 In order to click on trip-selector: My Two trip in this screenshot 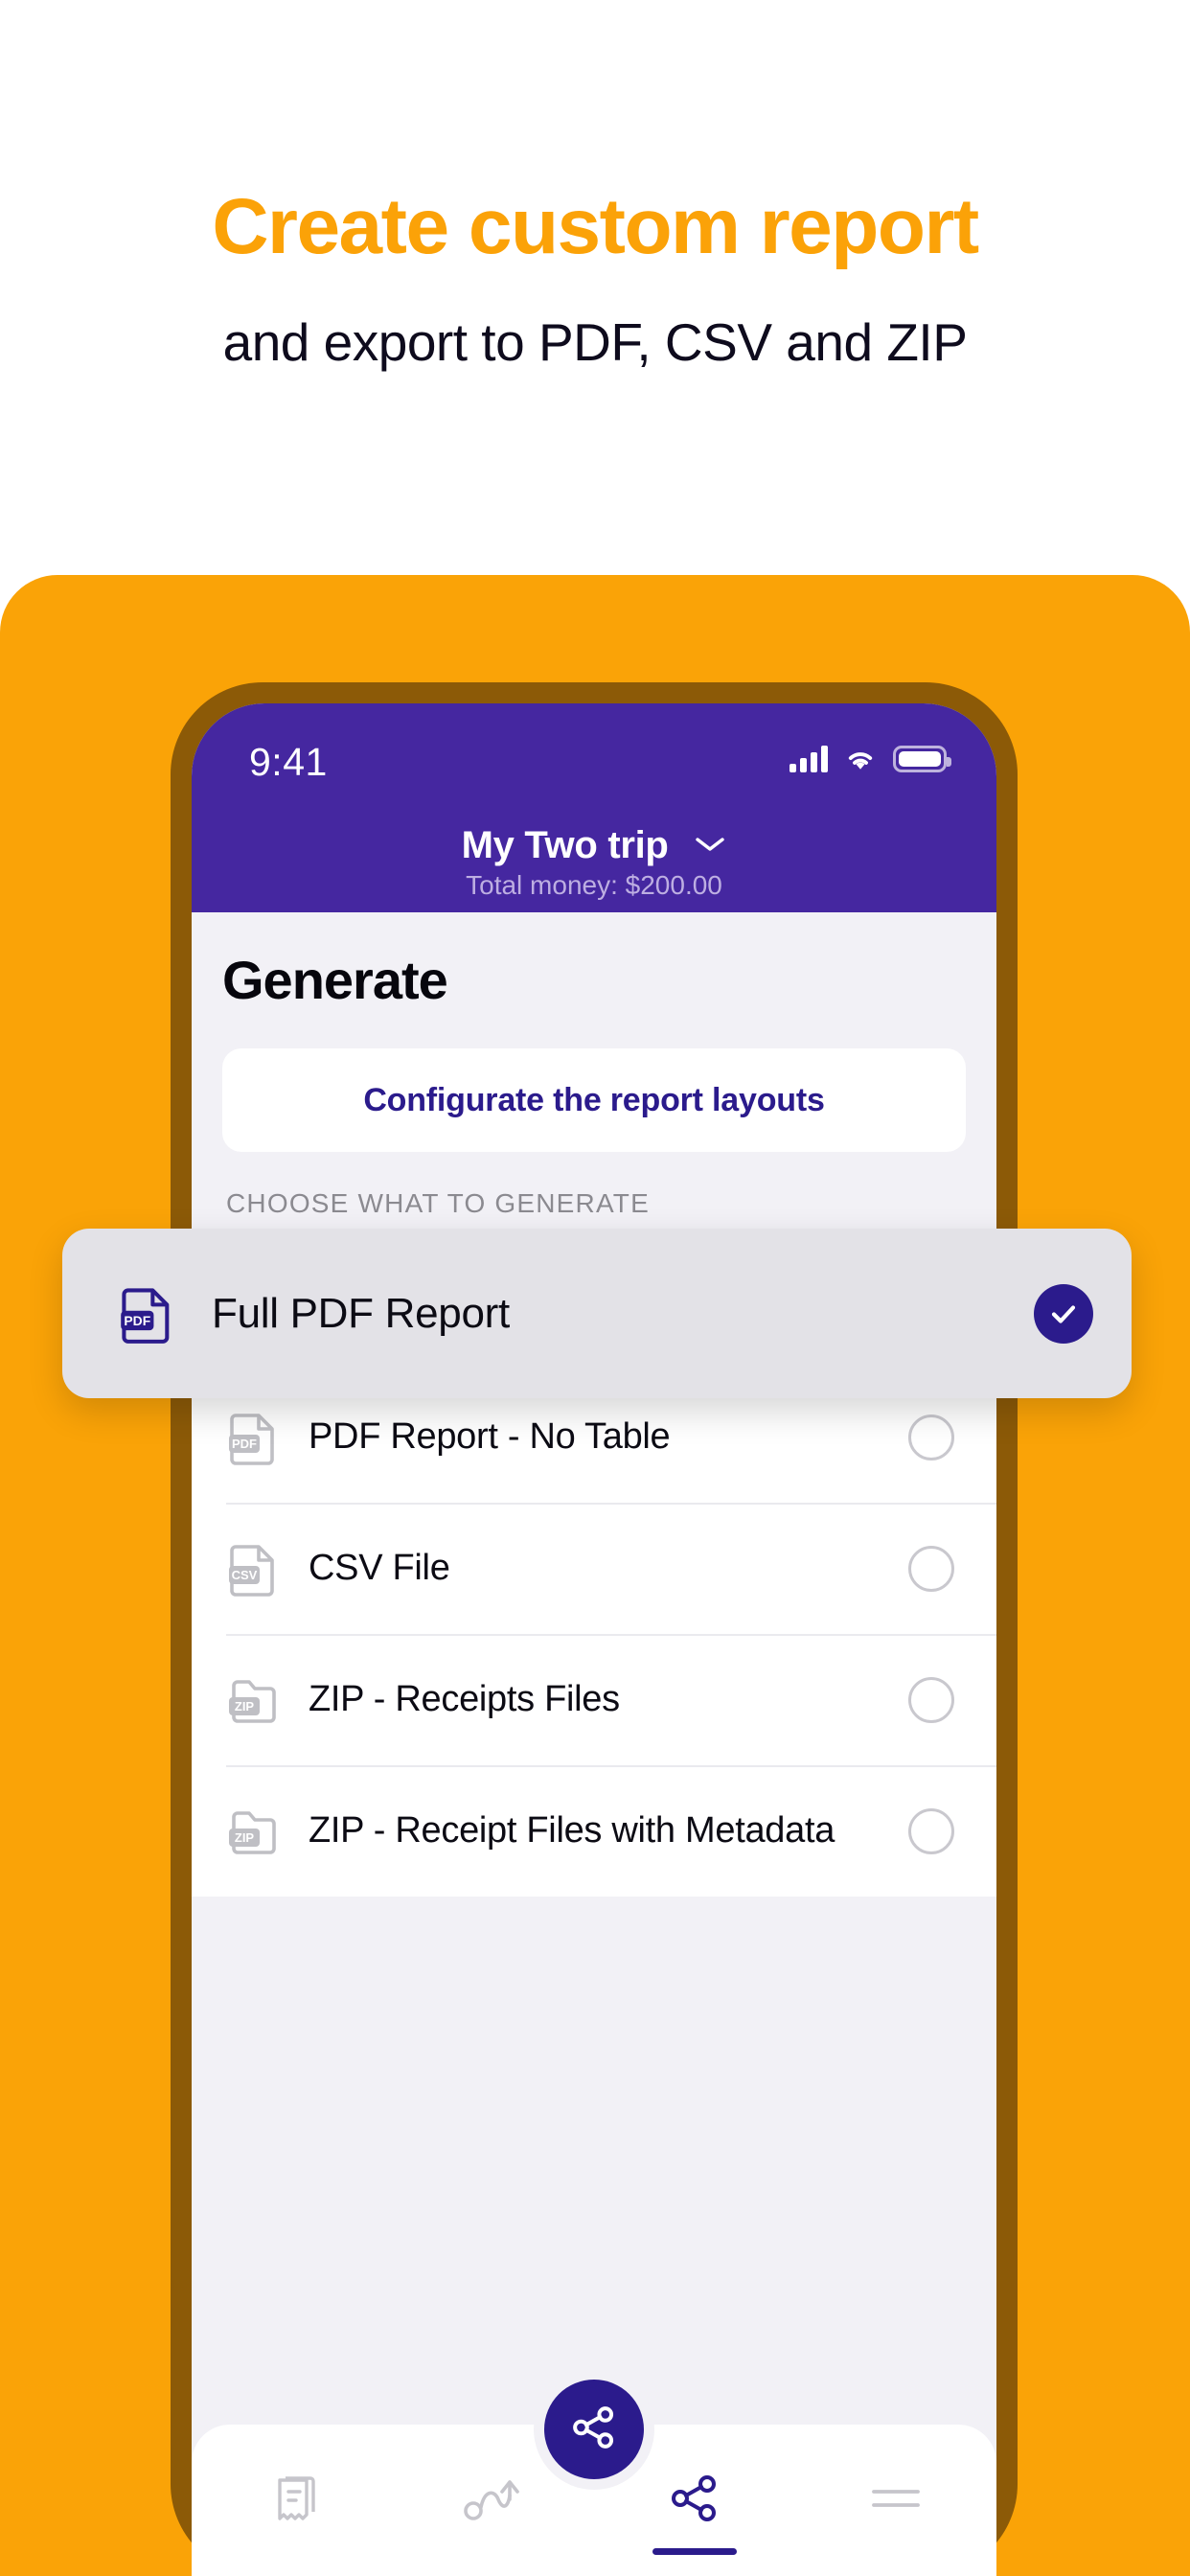, I will do `click(594, 843)`.